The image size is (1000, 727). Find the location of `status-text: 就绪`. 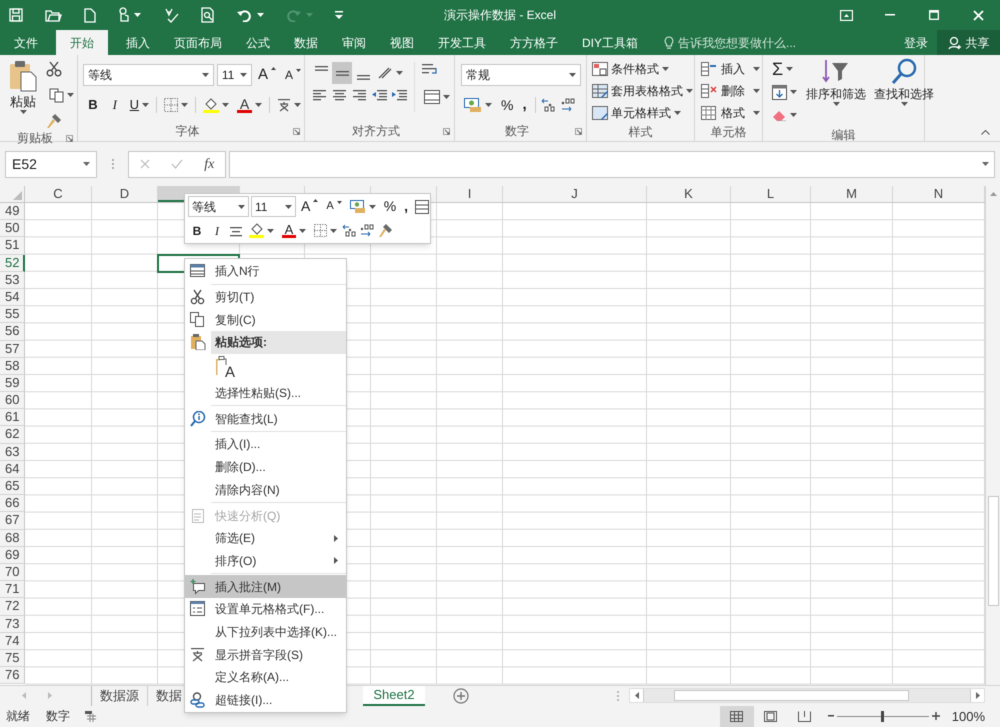

status-text: 就绪 is located at coordinates (18, 717).